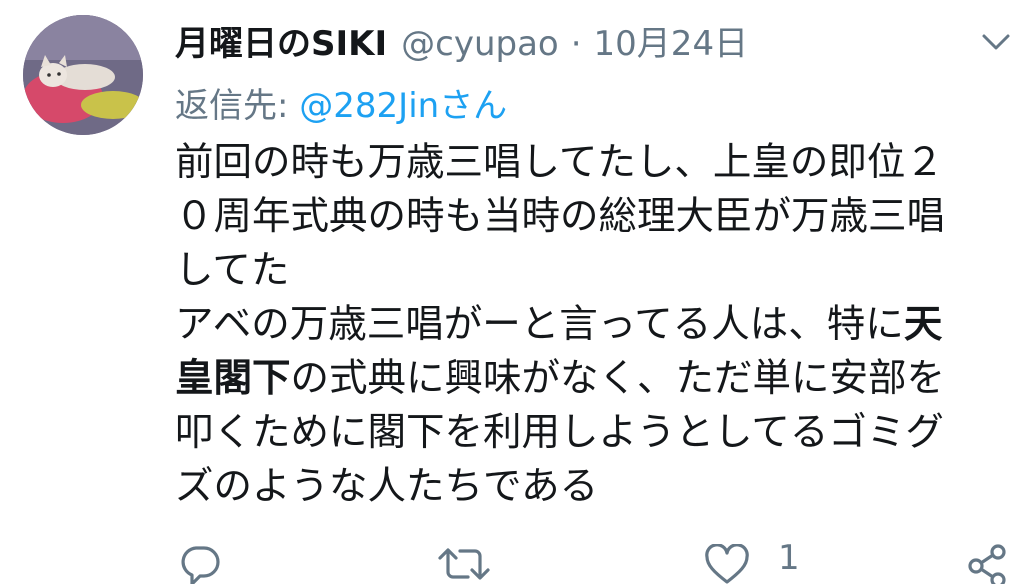 The image size is (1032, 588). Describe the element at coordinates (539, 324) in the screenshot. I see `tweet-text-segment: アベの万歳三唱がーと言ってる人は、特に` at that location.